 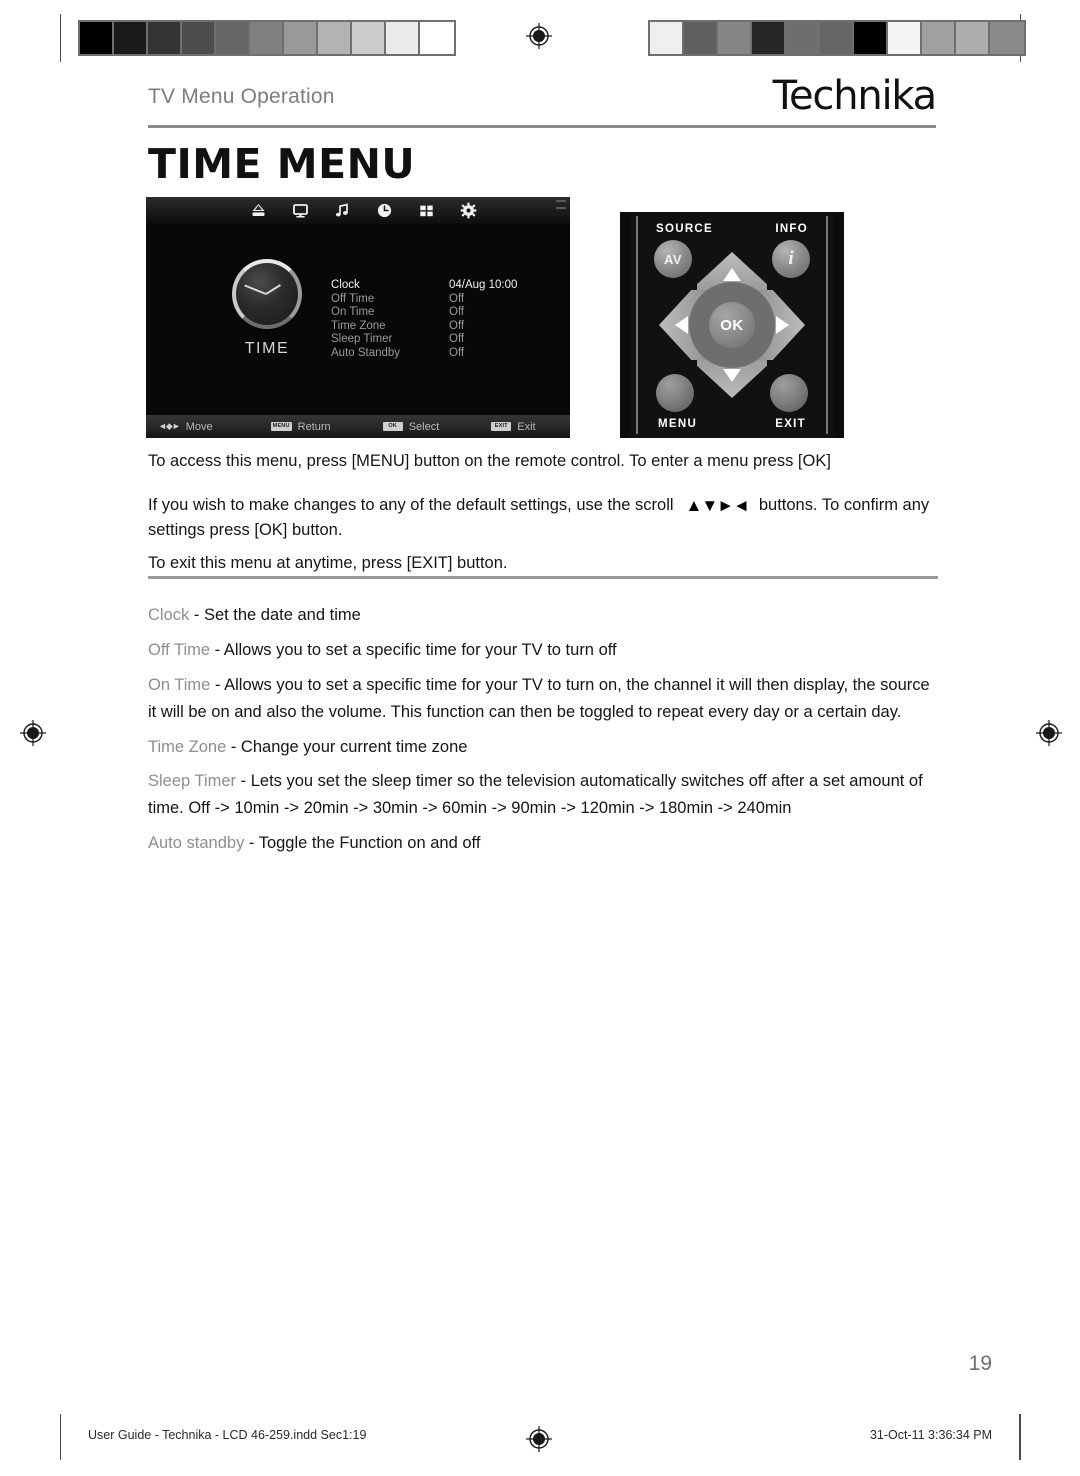 I want to click on osd-row-sleep-timer: Sleep Timer Off, so click(x=438, y=340).